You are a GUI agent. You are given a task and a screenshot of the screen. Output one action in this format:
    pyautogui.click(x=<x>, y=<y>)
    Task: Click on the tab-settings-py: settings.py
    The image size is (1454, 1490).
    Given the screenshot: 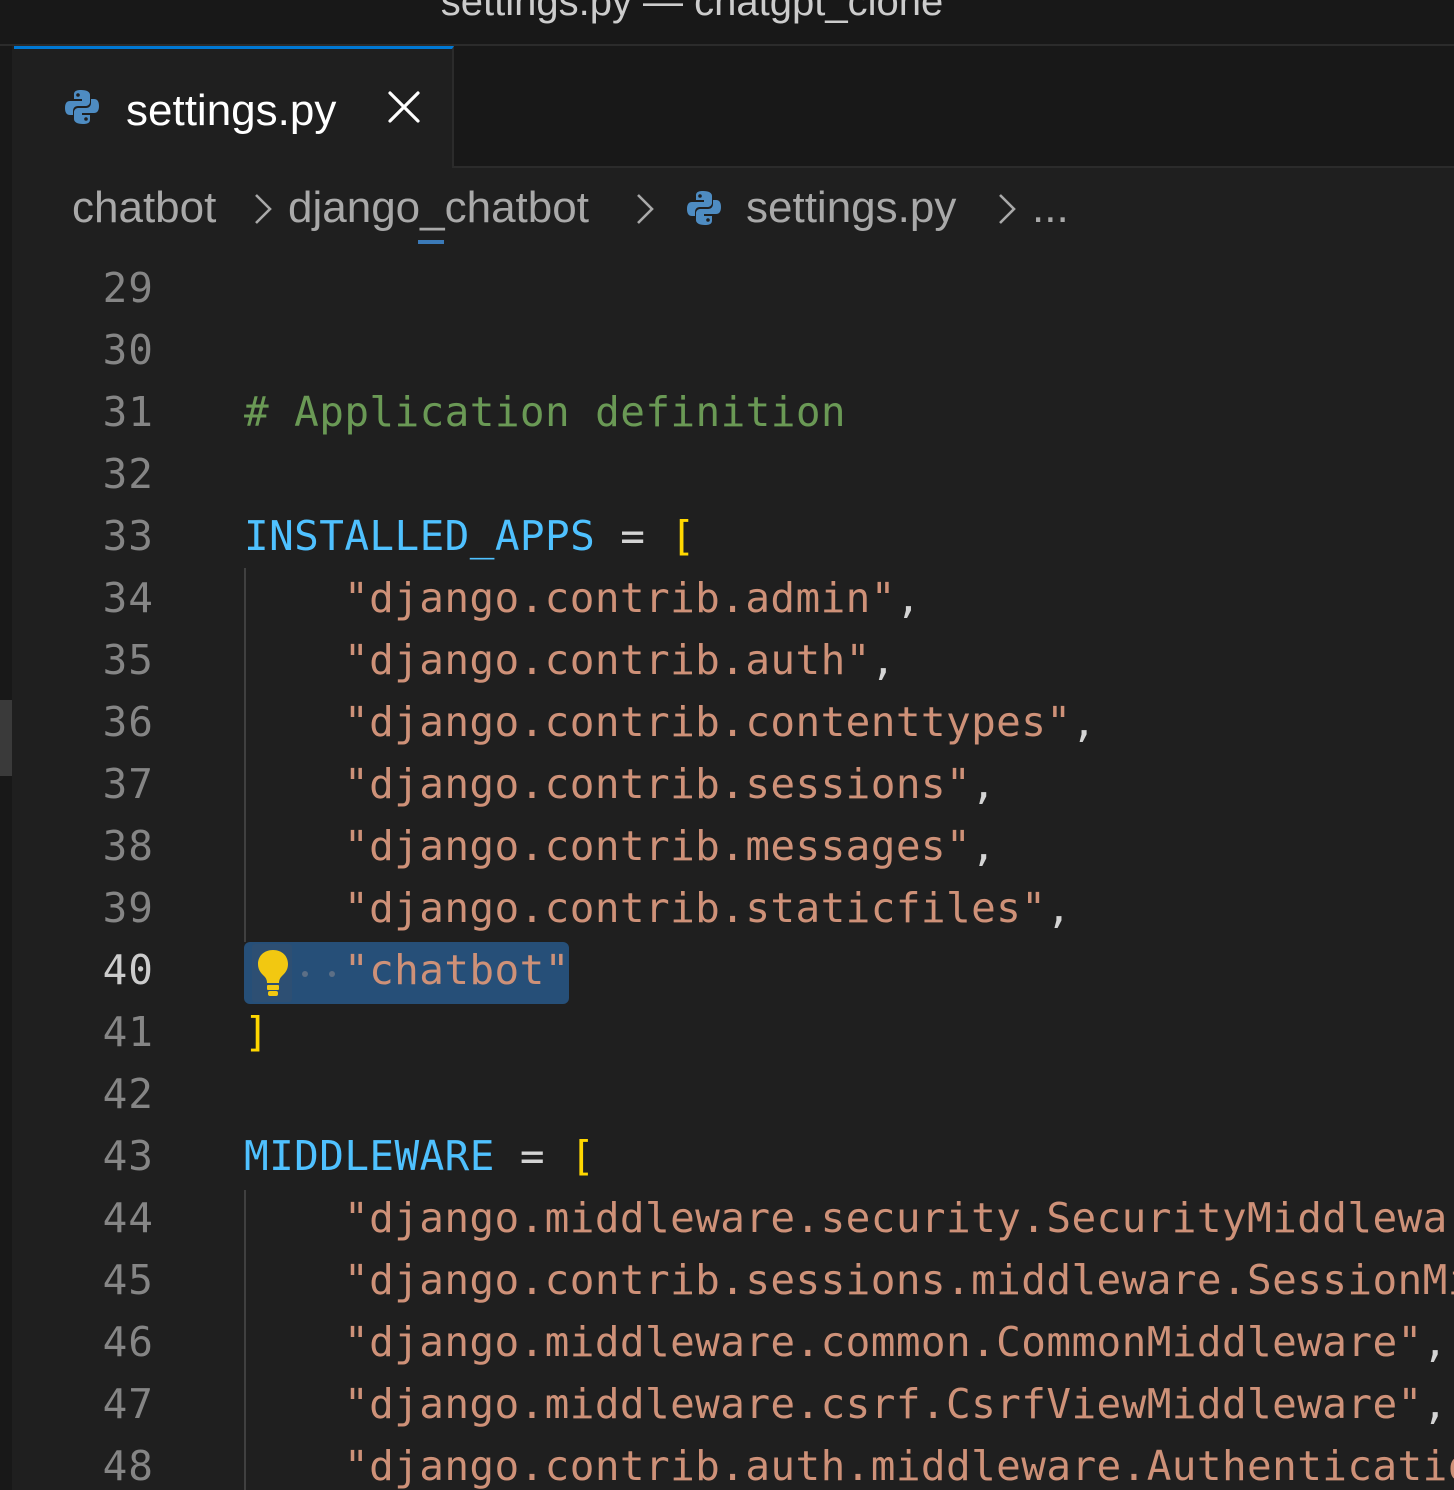 What is the action you would take?
    pyautogui.click(x=234, y=107)
    